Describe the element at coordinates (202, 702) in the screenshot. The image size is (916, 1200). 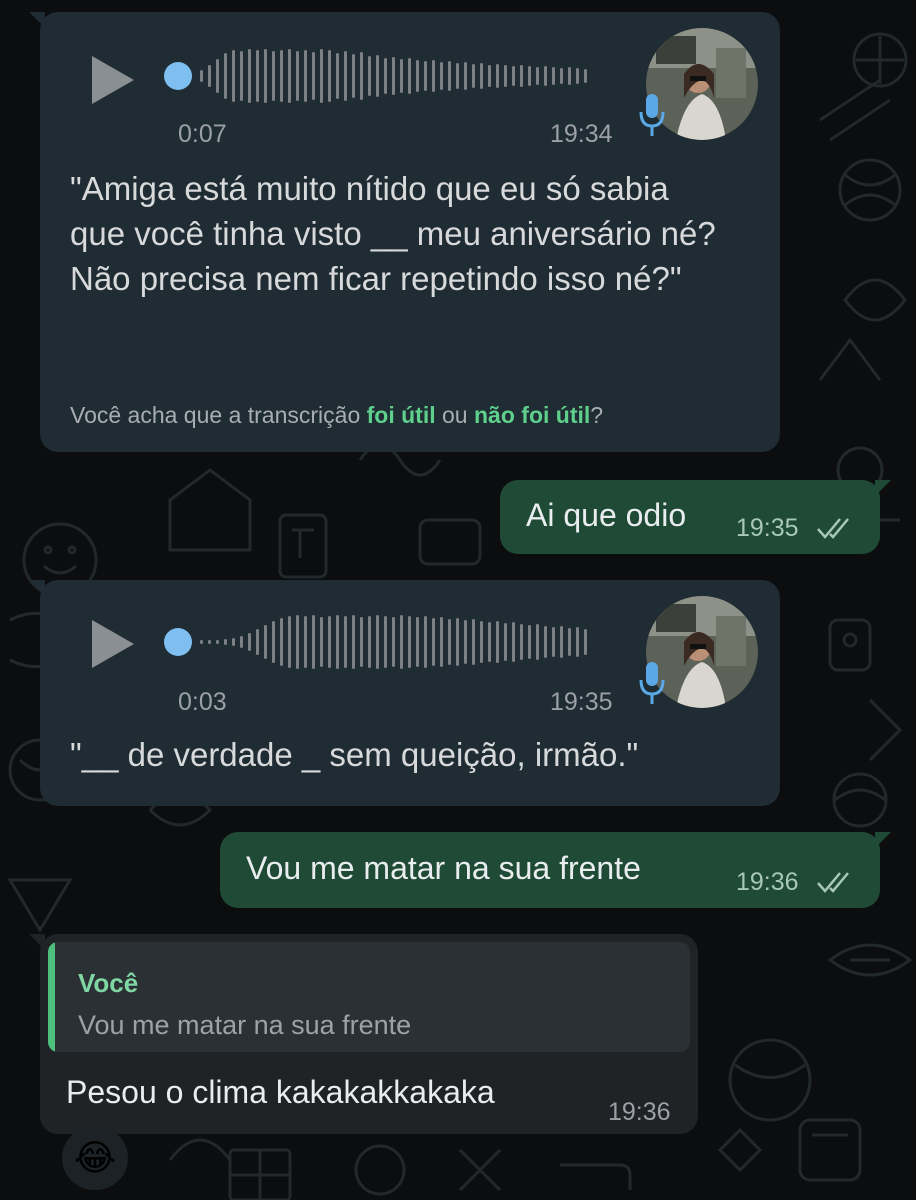
I see `voice-duration: 0:03` at that location.